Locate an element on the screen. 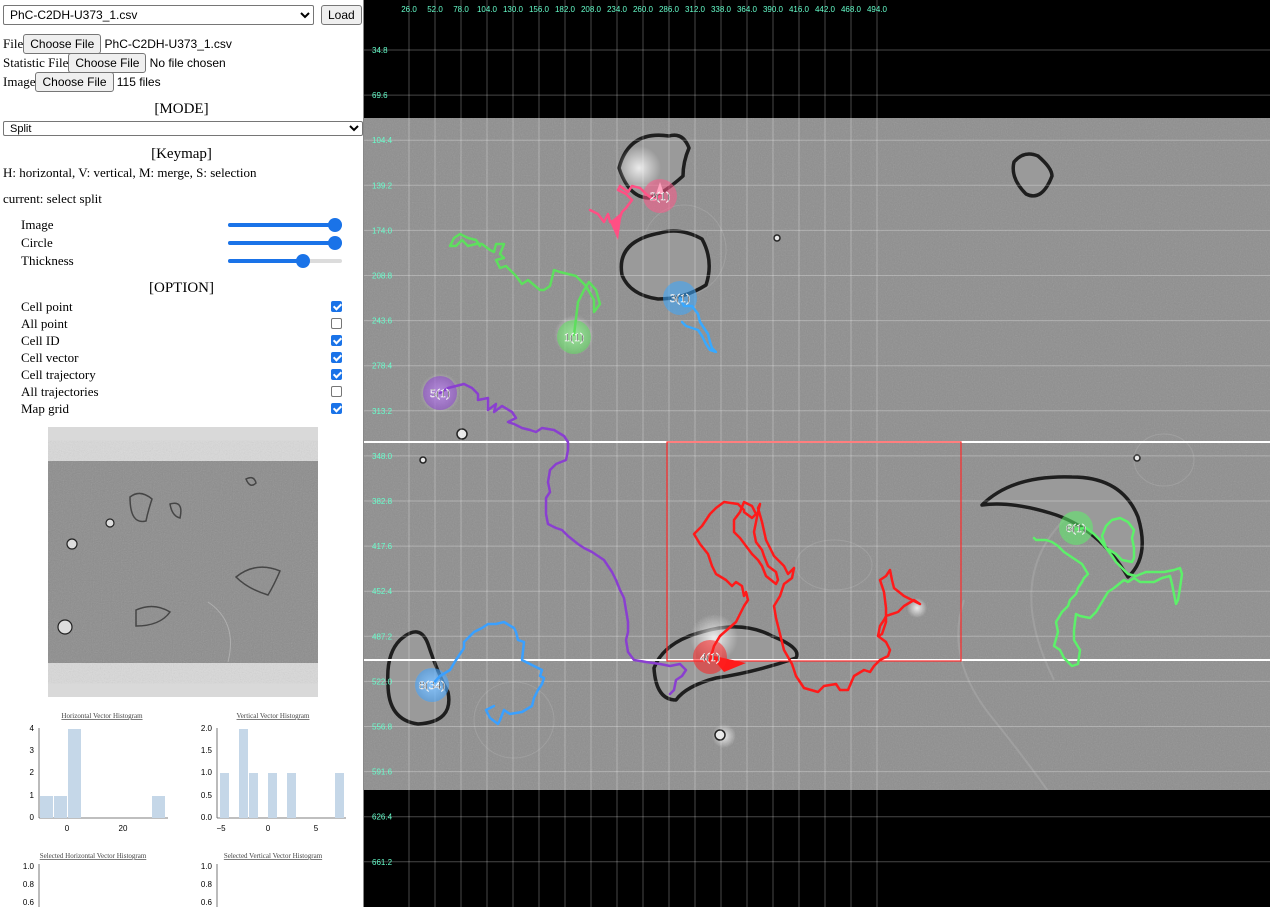  image-row: Image Choose File 115 files is located at coordinates (82, 82).